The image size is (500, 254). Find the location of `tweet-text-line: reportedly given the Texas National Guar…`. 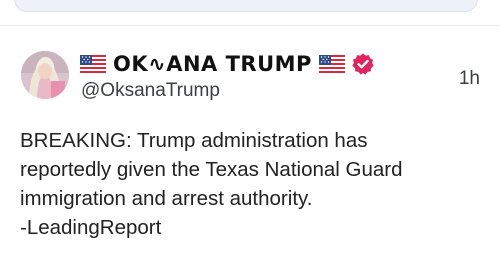

tweet-text-line: reportedly given the Texas National Guar… is located at coordinates (211, 169).